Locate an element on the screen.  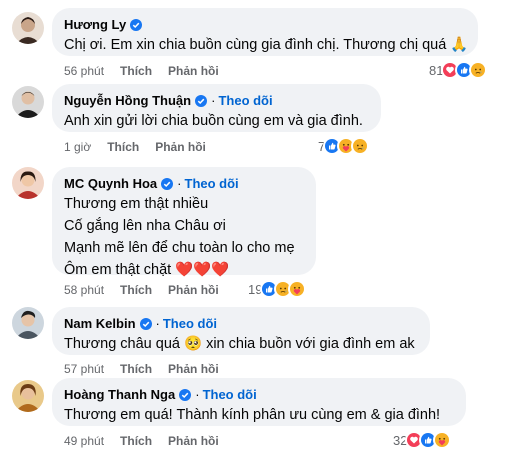
comment-actions: 58 phút Thích Phản hồi is located at coordinates (149, 290).